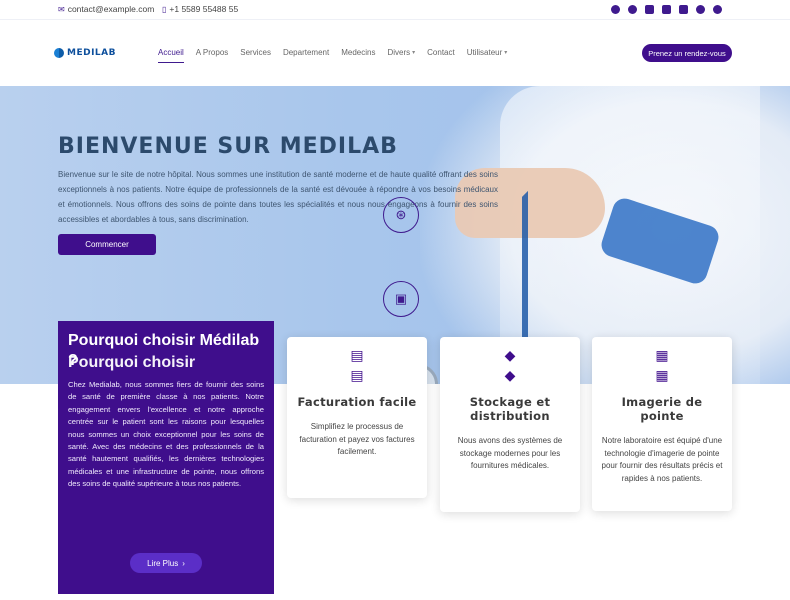 The height and width of the screenshot is (600, 790). Describe the element at coordinates (687, 53) in the screenshot. I see `appointment-button: Prenez un rendez-vous` at that location.